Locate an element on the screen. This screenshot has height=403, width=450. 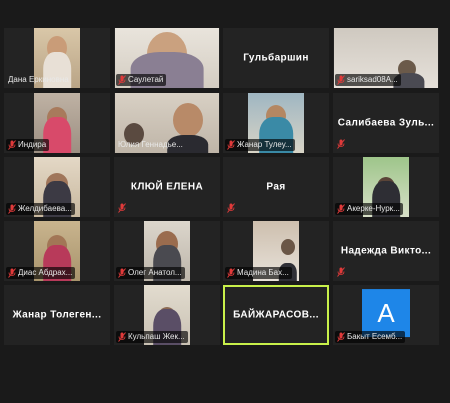
participant-name: Индира is located at coordinates (32, 144).